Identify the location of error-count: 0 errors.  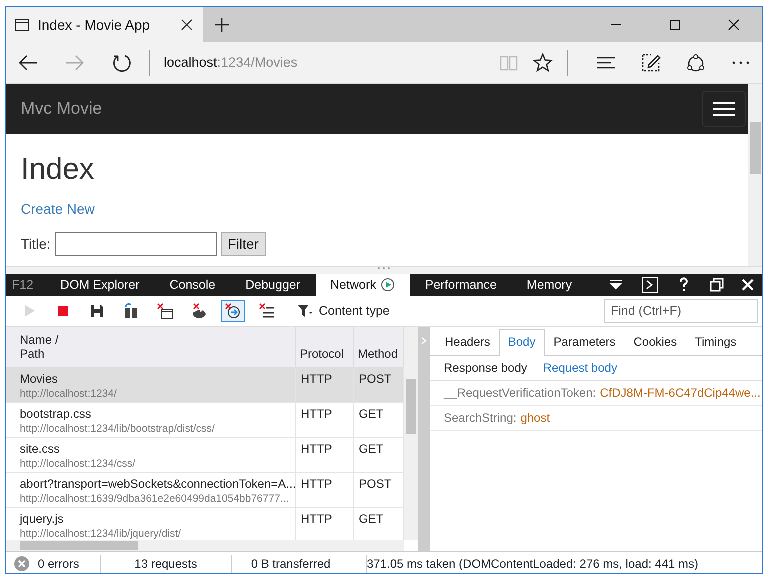
(59, 564).